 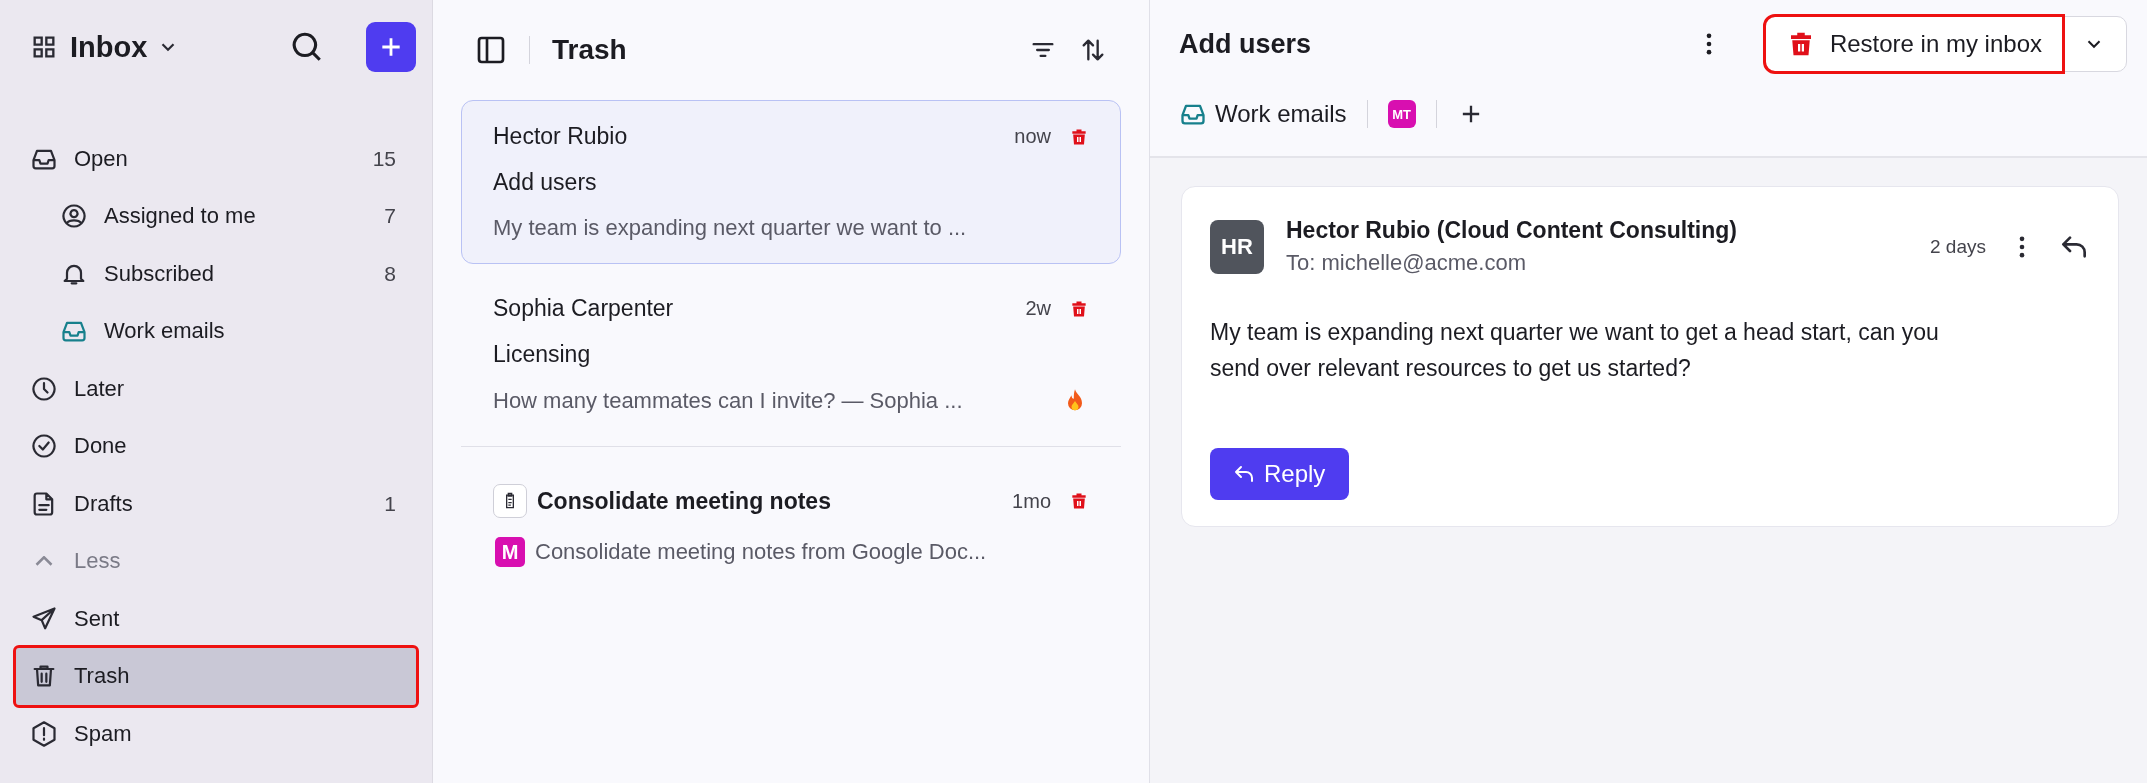 I want to click on message-subject: Licensing, so click(x=542, y=354).